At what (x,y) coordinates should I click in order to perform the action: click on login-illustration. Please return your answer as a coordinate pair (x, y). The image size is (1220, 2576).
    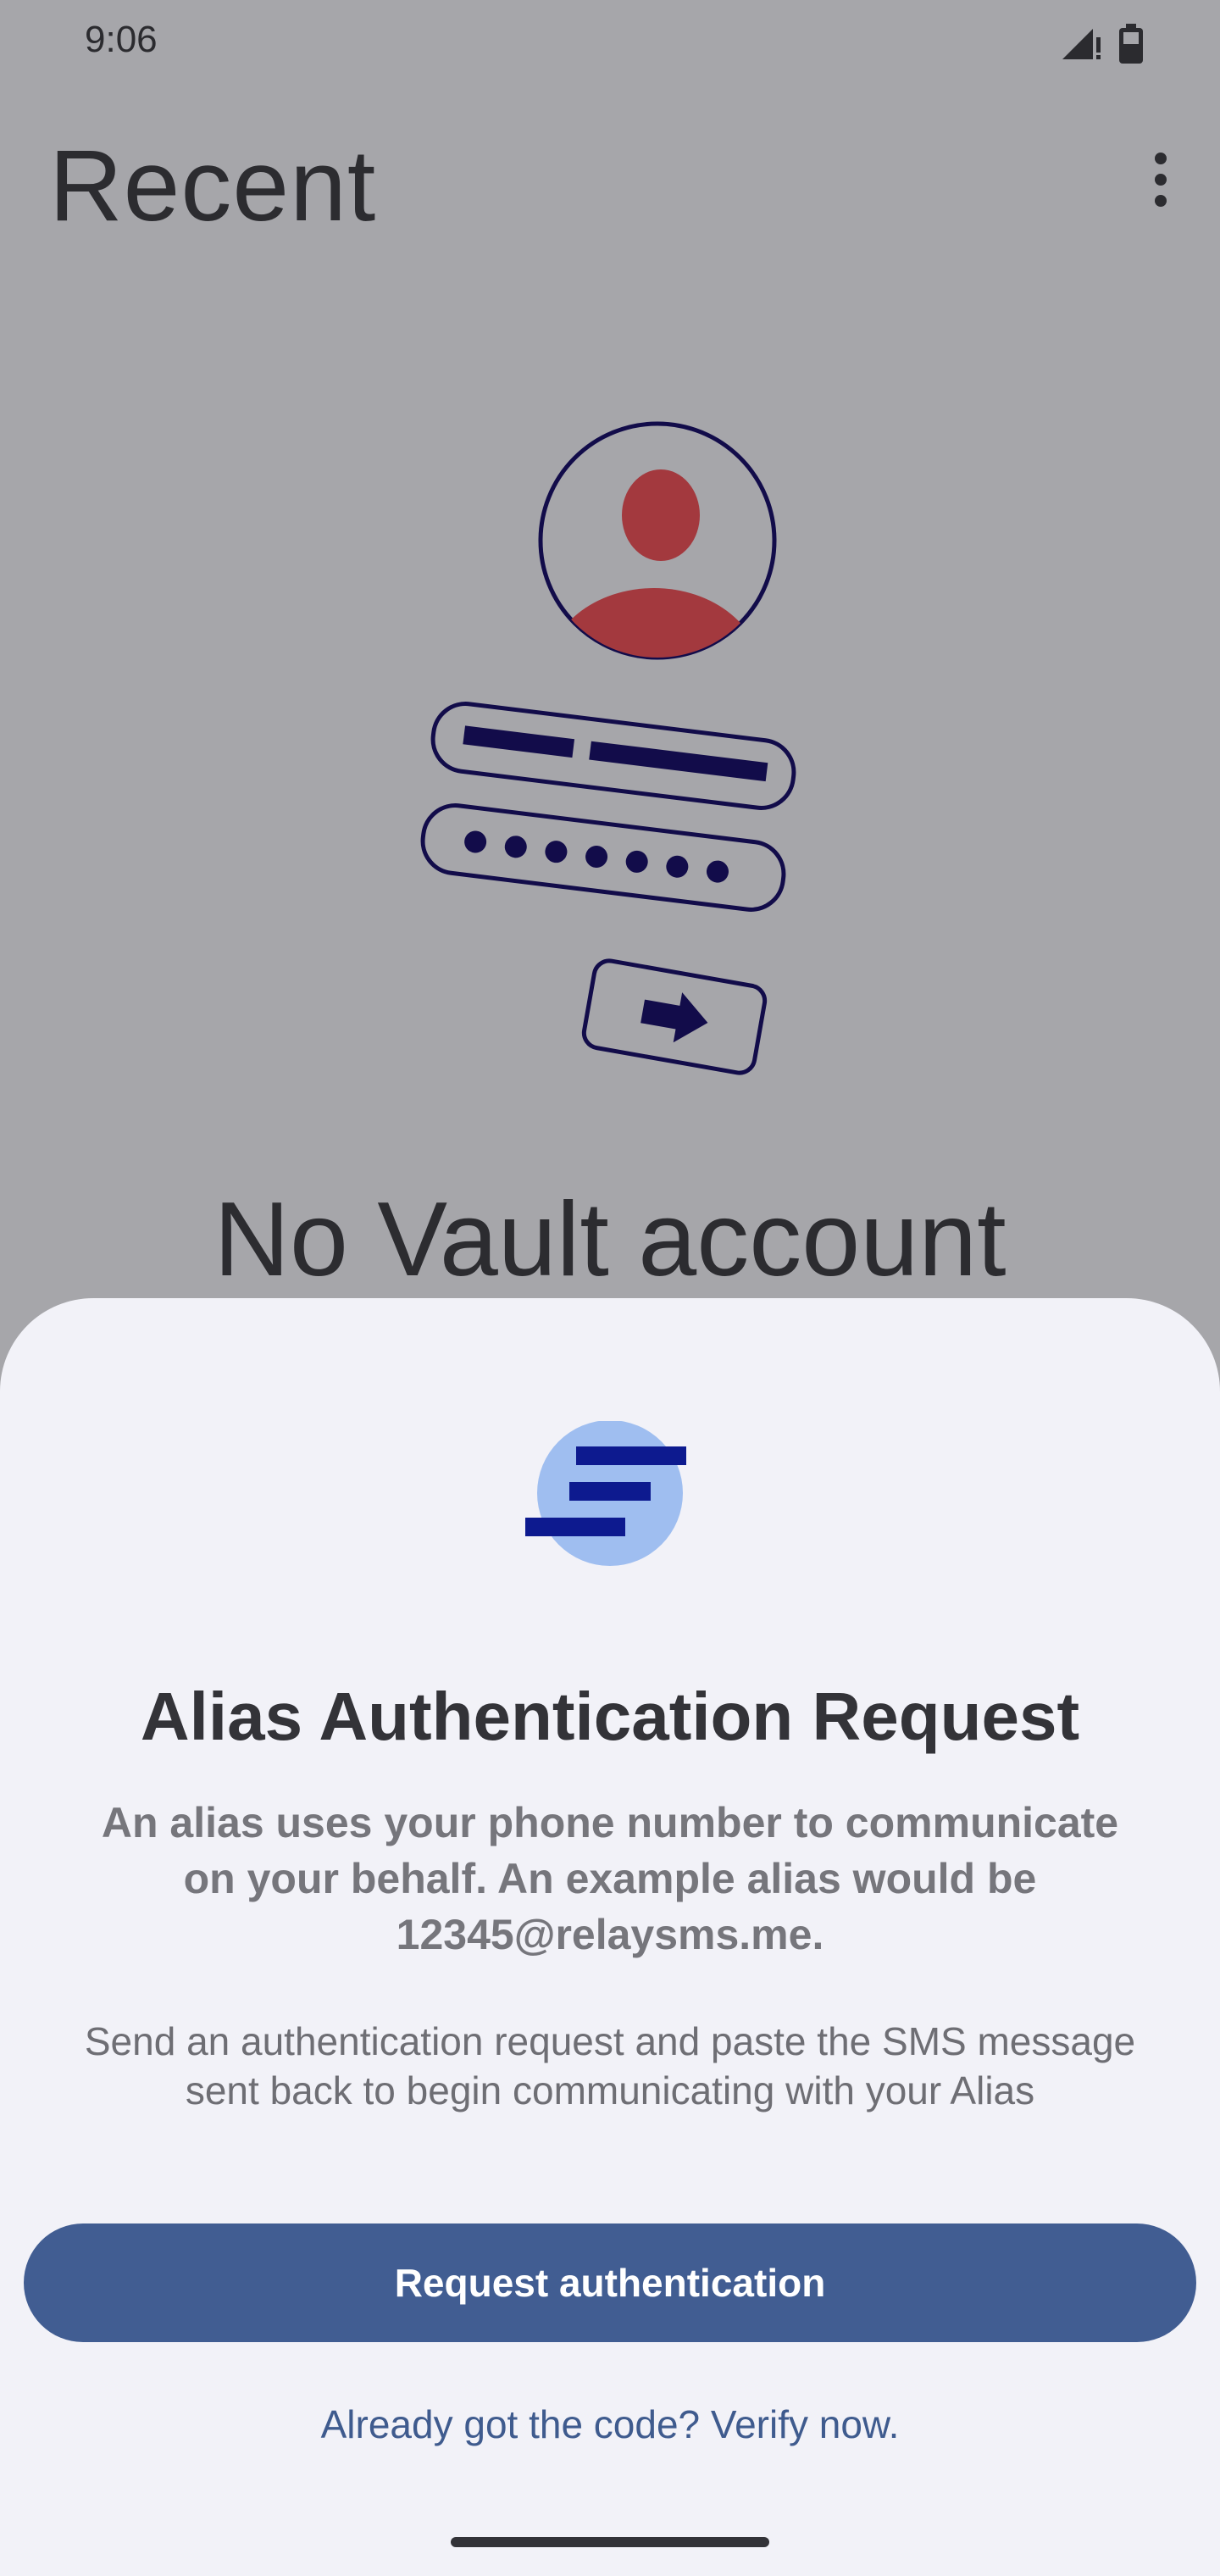
    Looking at the image, I should click on (610, 746).